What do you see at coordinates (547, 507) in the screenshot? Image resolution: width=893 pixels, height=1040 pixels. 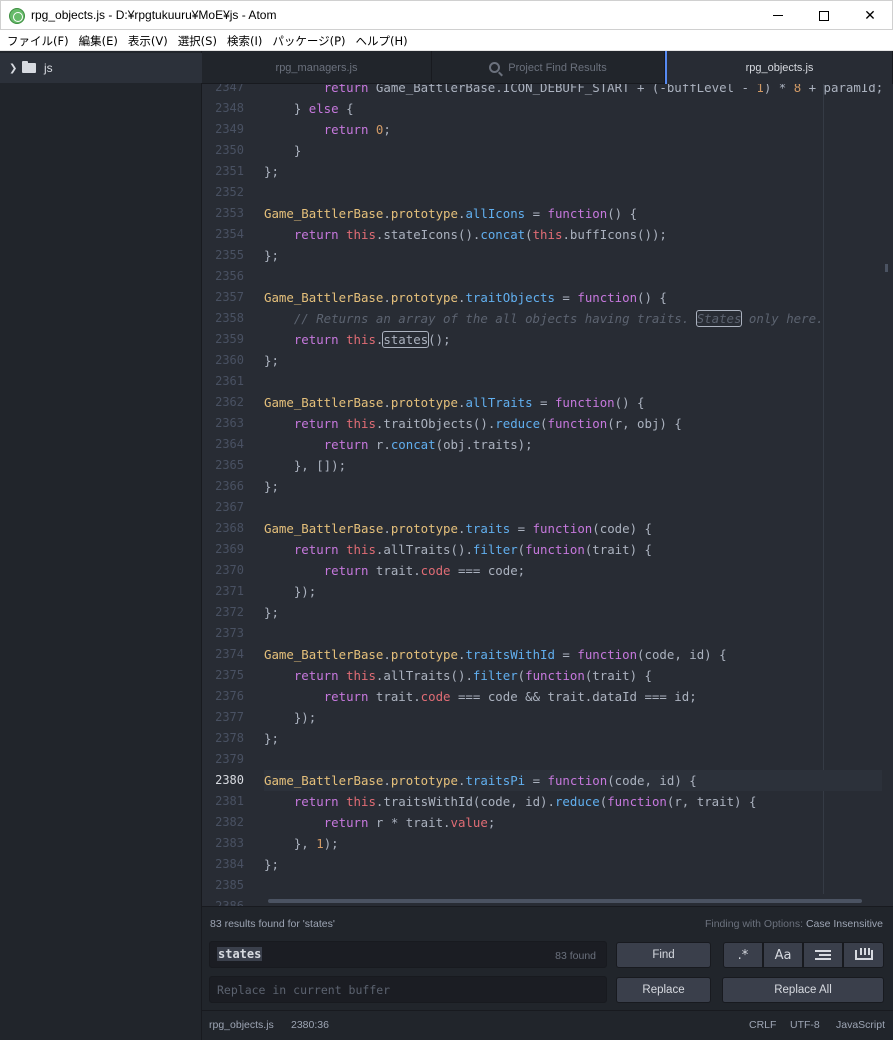 I see `code-line: 2367` at bounding box center [547, 507].